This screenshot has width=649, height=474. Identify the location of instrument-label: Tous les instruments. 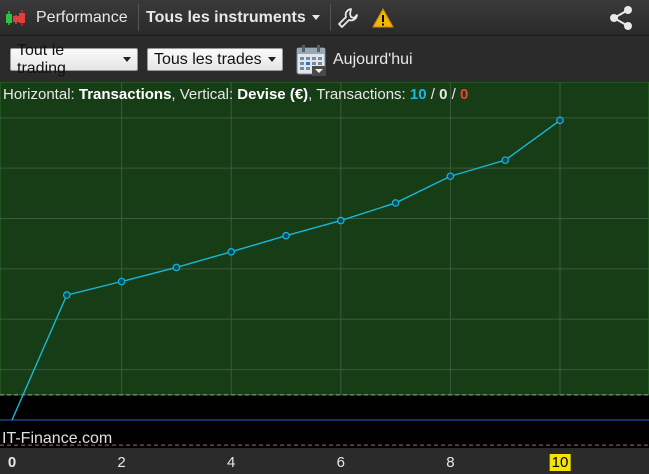
(226, 17).